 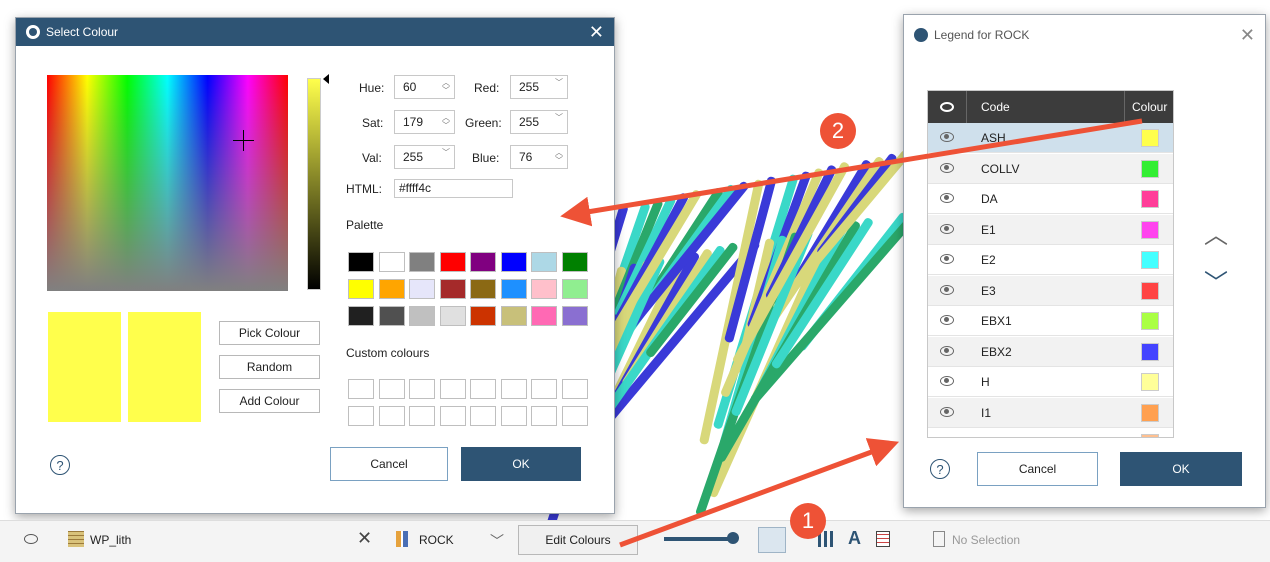 What do you see at coordinates (838, 131) in the screenshot?
I see `badge-2: 2` at bounding box center [838, 131].